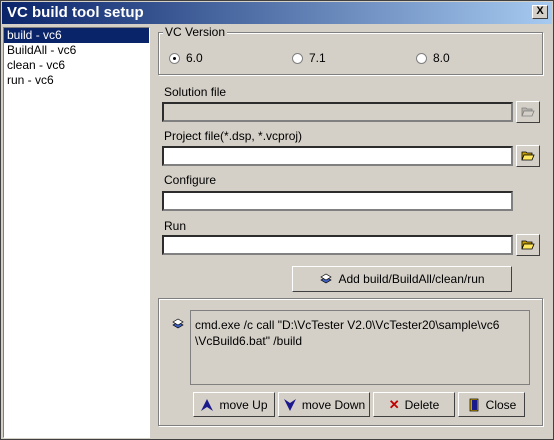  I want to click on project-file-field, so click(337, 156).